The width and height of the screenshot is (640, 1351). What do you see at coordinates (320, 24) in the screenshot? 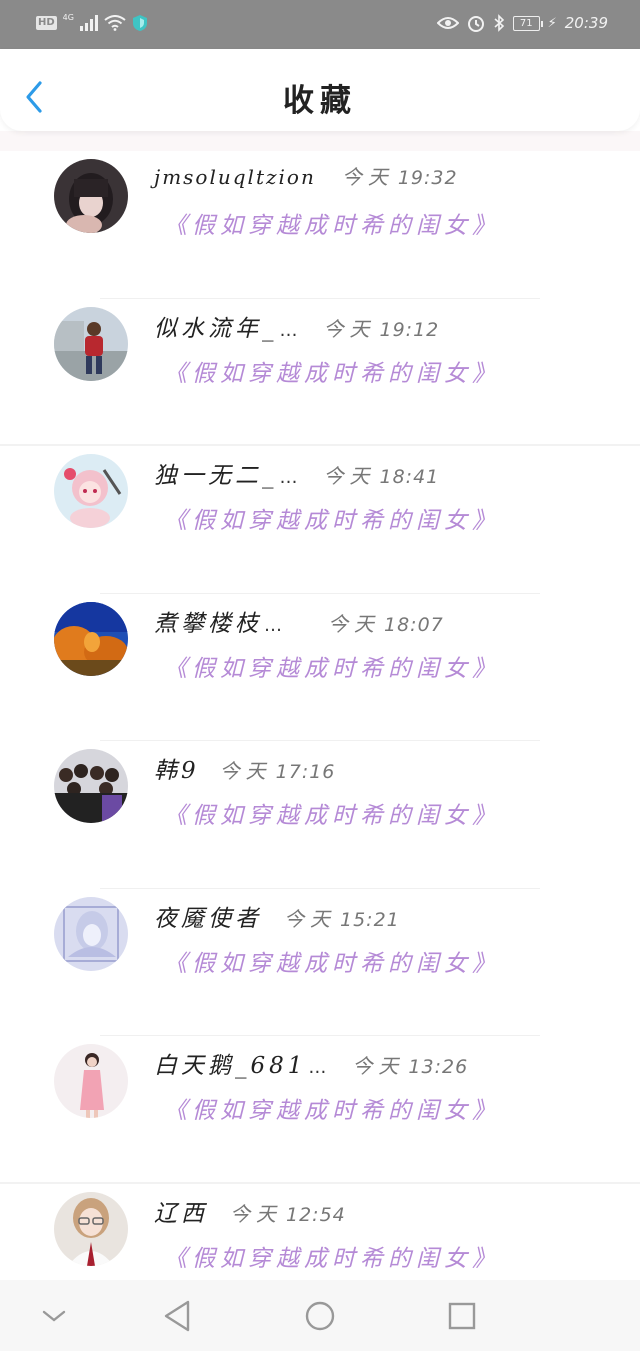
I see `status-bar: HD 4G 71 ⚡ 20:39` at bounding box center [320, 24].